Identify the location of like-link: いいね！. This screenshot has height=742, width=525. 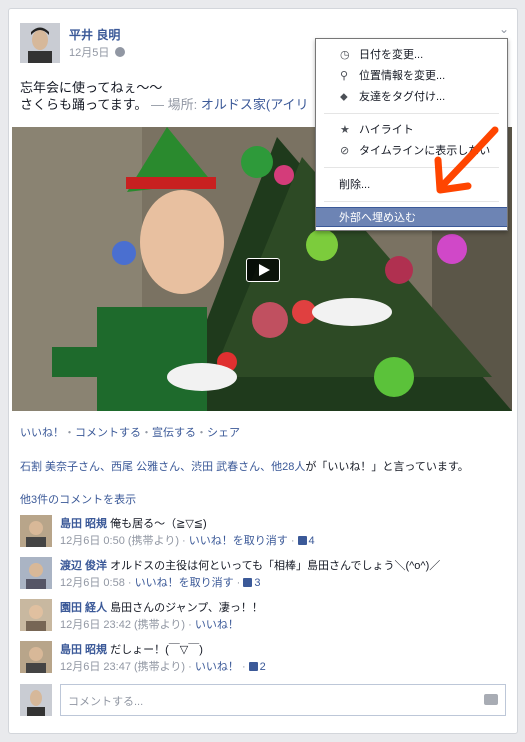
(42, 433).